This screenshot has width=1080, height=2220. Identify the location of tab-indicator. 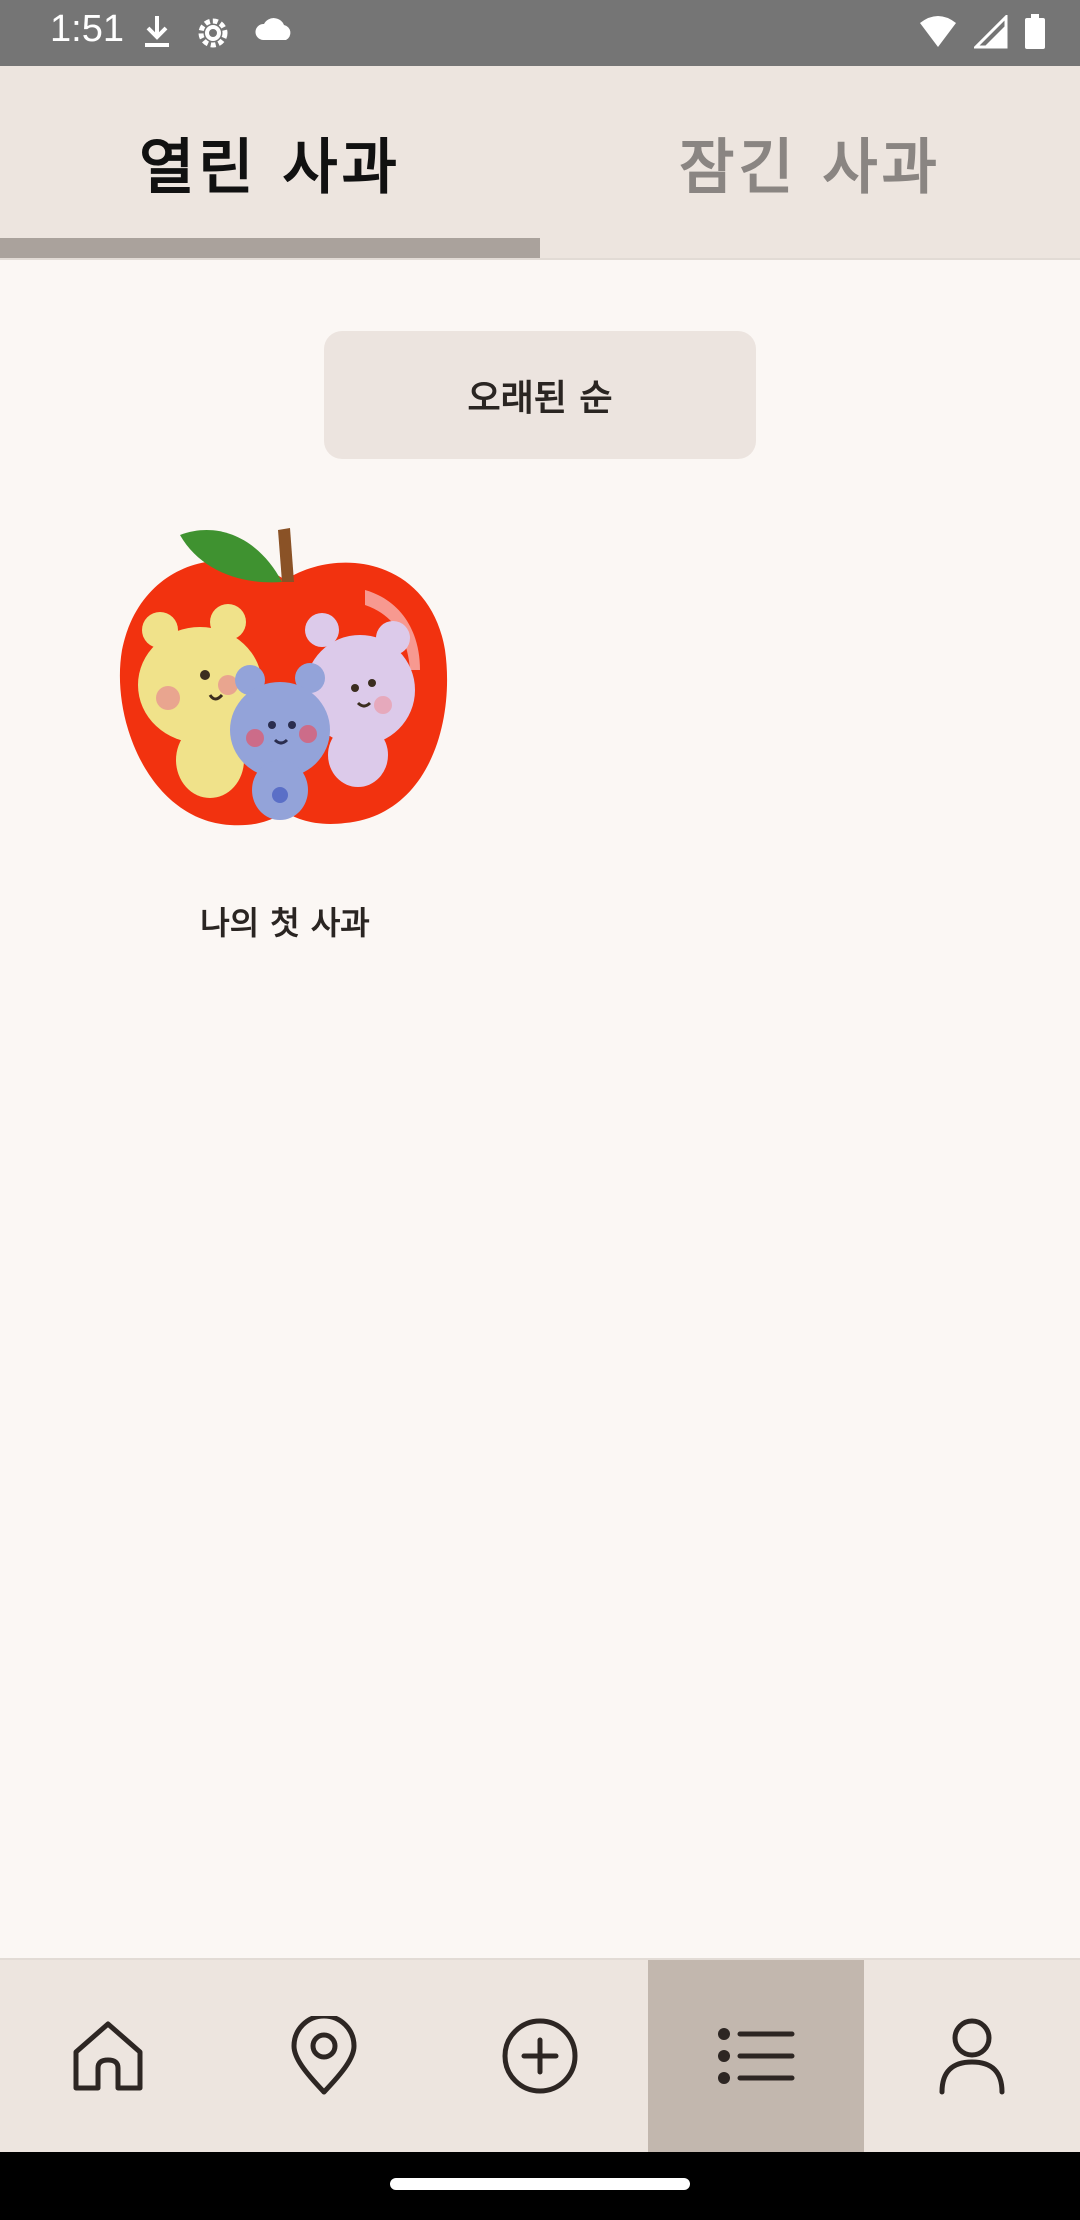
(270, 248).